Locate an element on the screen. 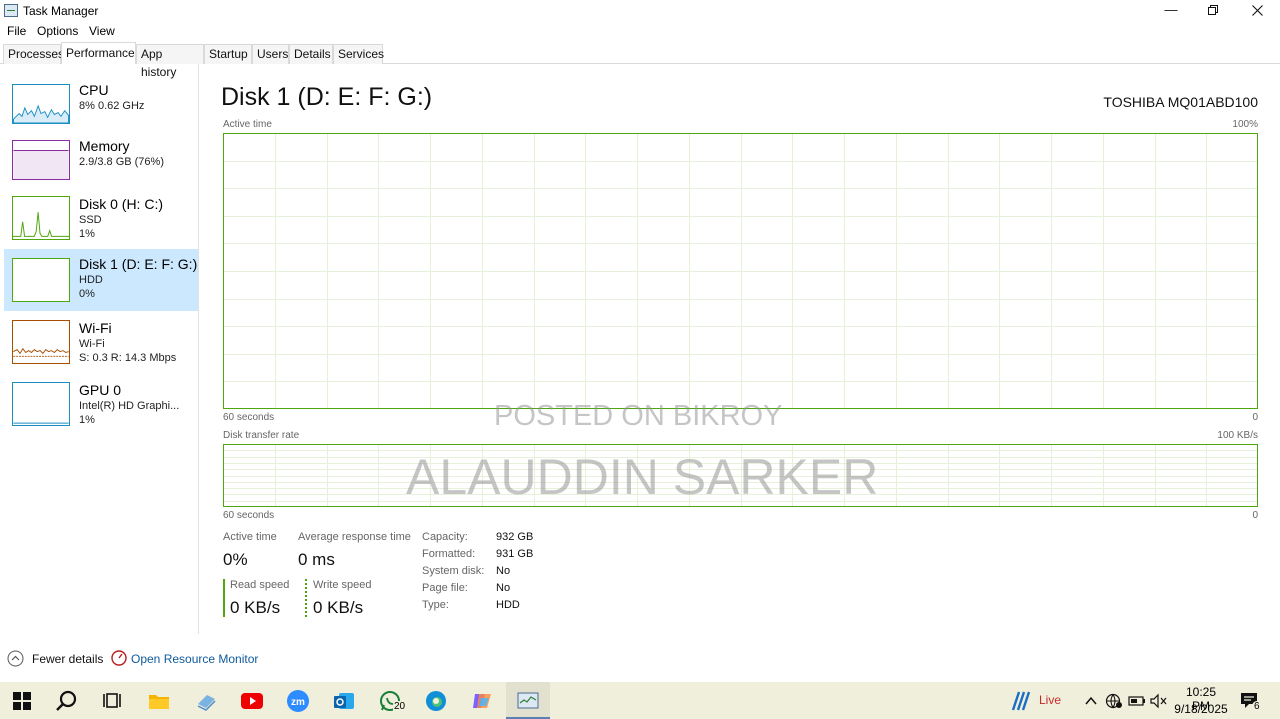  active-time-chart-max: 100% is located at coordinates (1245, 124).